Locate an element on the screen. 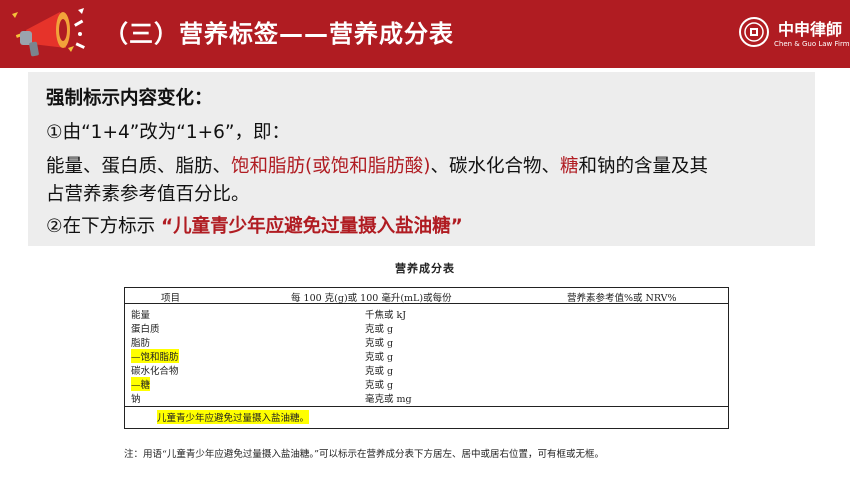 The width and height of the screenshot is (850, 478). table-row: —饱和脂肪 克或 g is located at coordinates (426, 356).